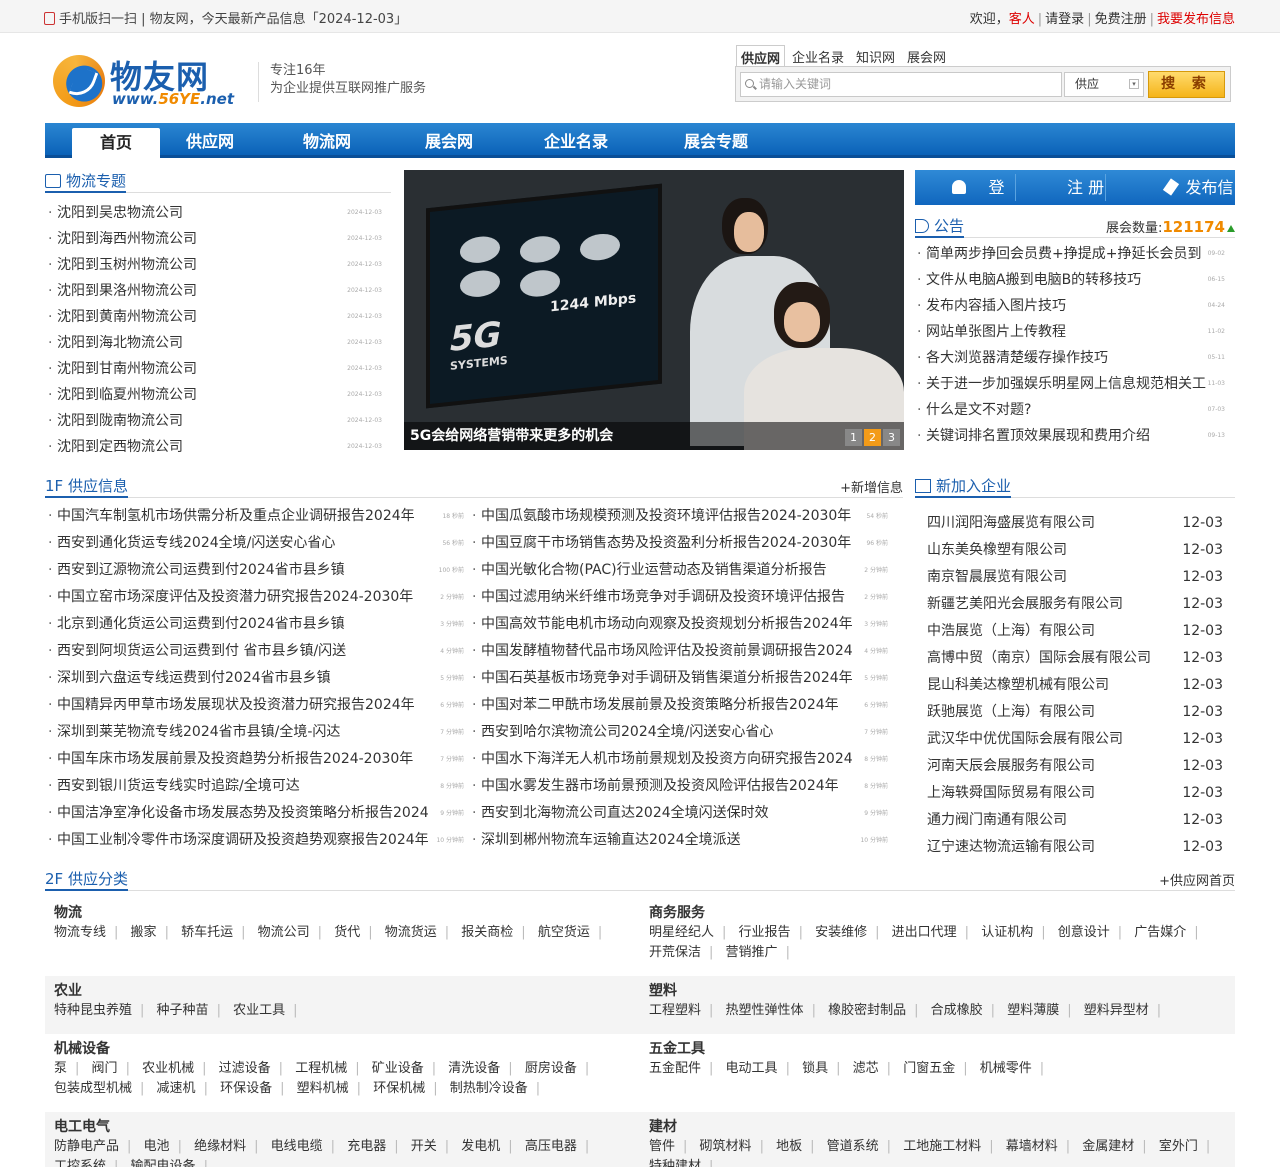 This screenshot has width=1280, height=1167. Describe the element at coordinates (434, 1146) in the screenshot. I see `category-link: 开关` at that location.